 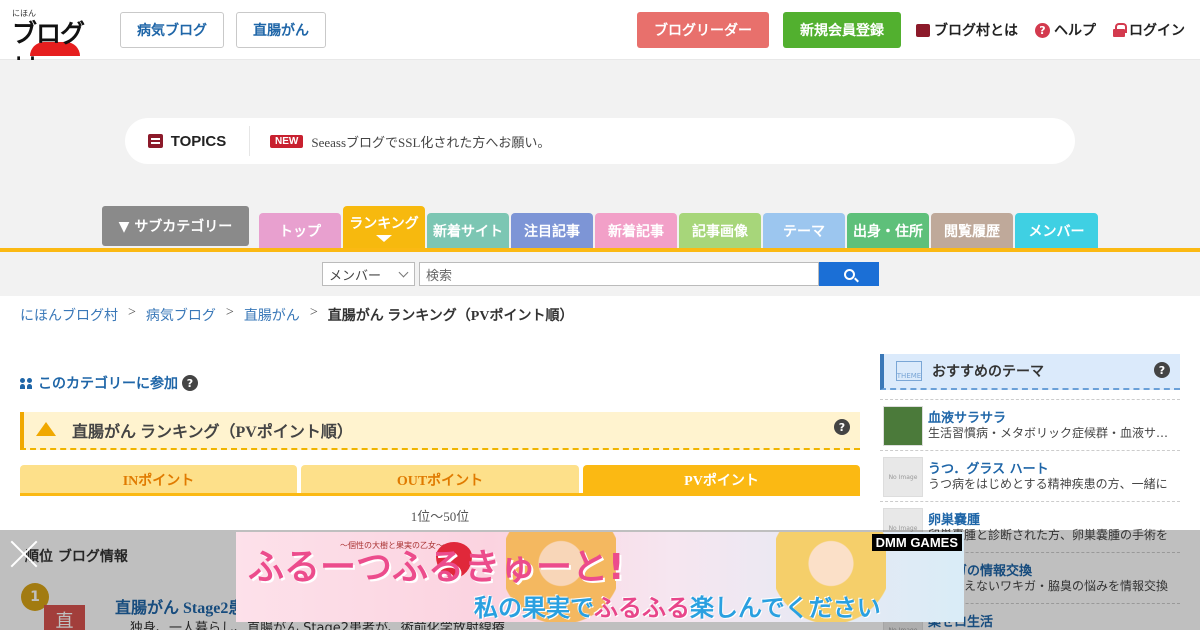 I want to click on search-icon, so click(x=849, y=274).